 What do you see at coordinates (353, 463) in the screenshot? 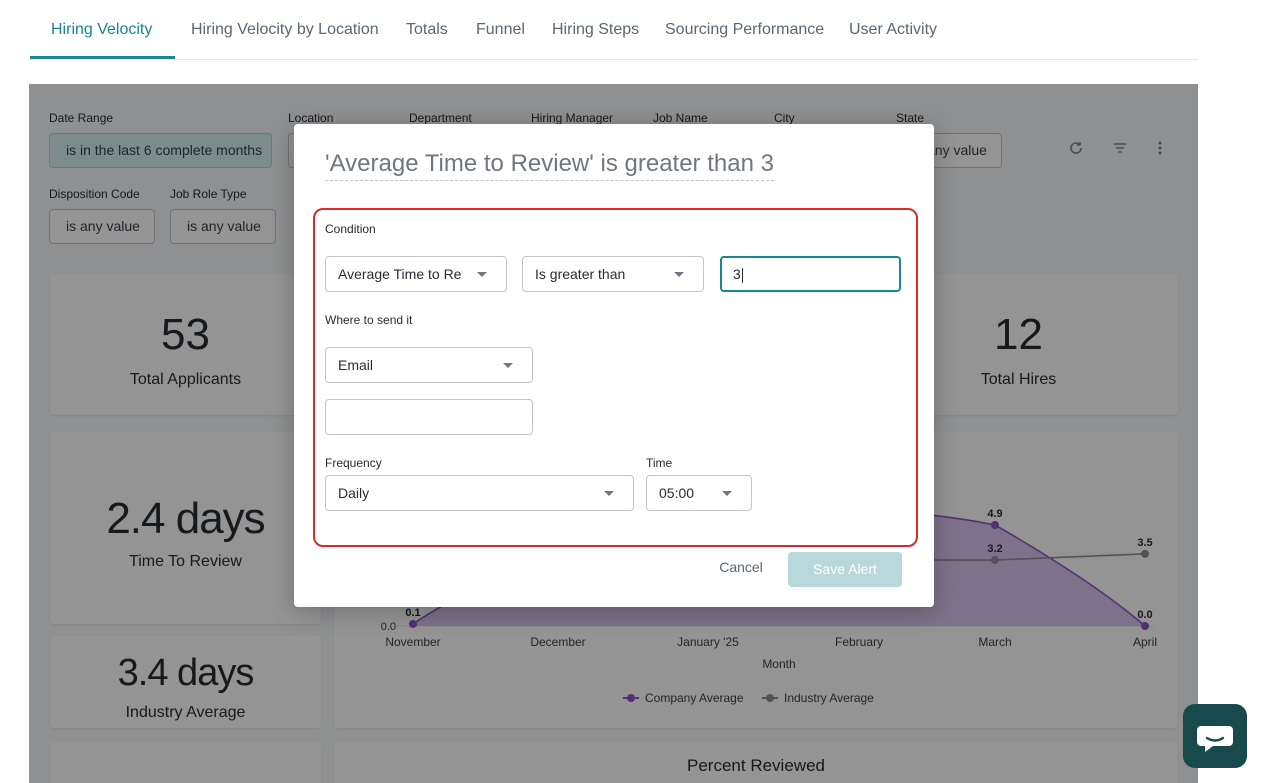
I see `frequency-label: Frequency` at bounding box center [353, 463].